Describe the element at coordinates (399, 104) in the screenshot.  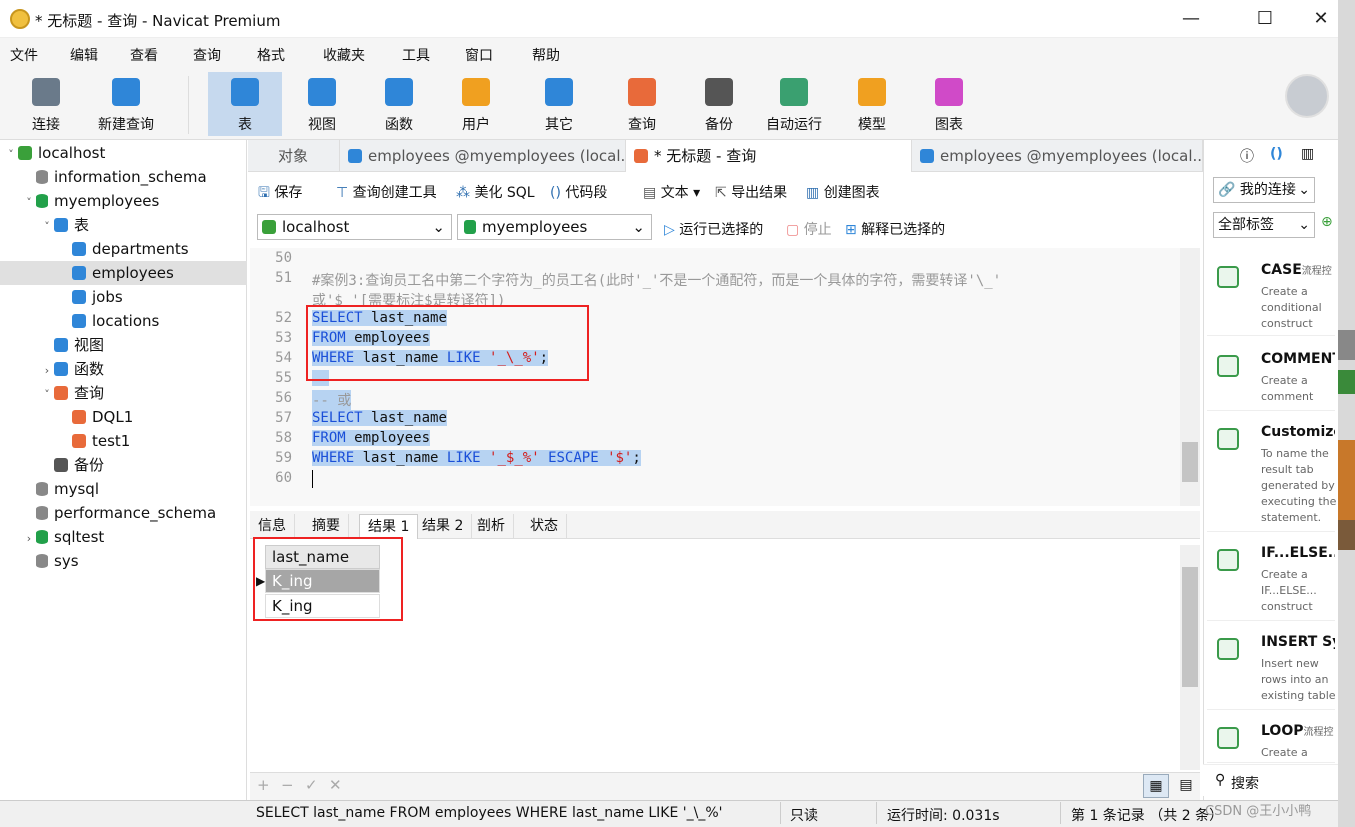
I see `toolbar-function-button: 函数` at that location.